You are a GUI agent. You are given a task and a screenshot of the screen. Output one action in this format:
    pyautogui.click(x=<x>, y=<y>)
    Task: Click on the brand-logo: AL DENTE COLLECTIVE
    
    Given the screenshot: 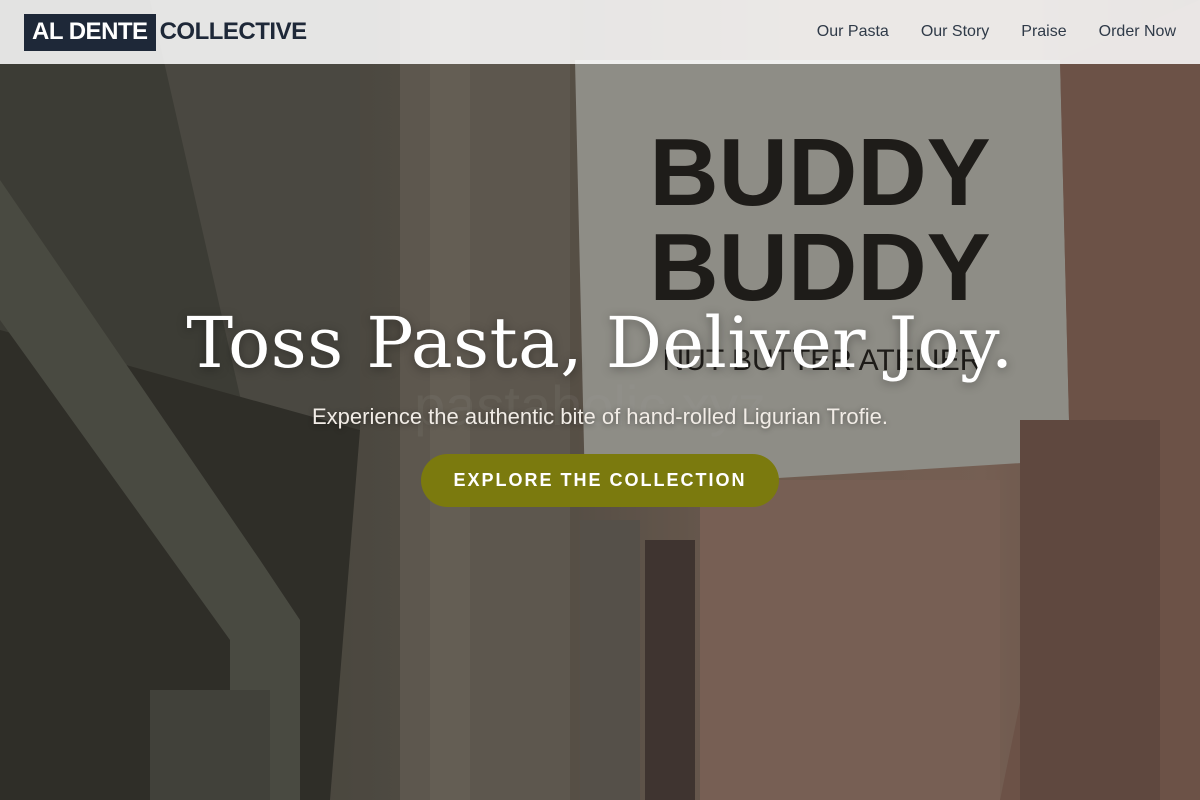 What is the action you would take?
    pyautogui.click(x=166, y=32)
    